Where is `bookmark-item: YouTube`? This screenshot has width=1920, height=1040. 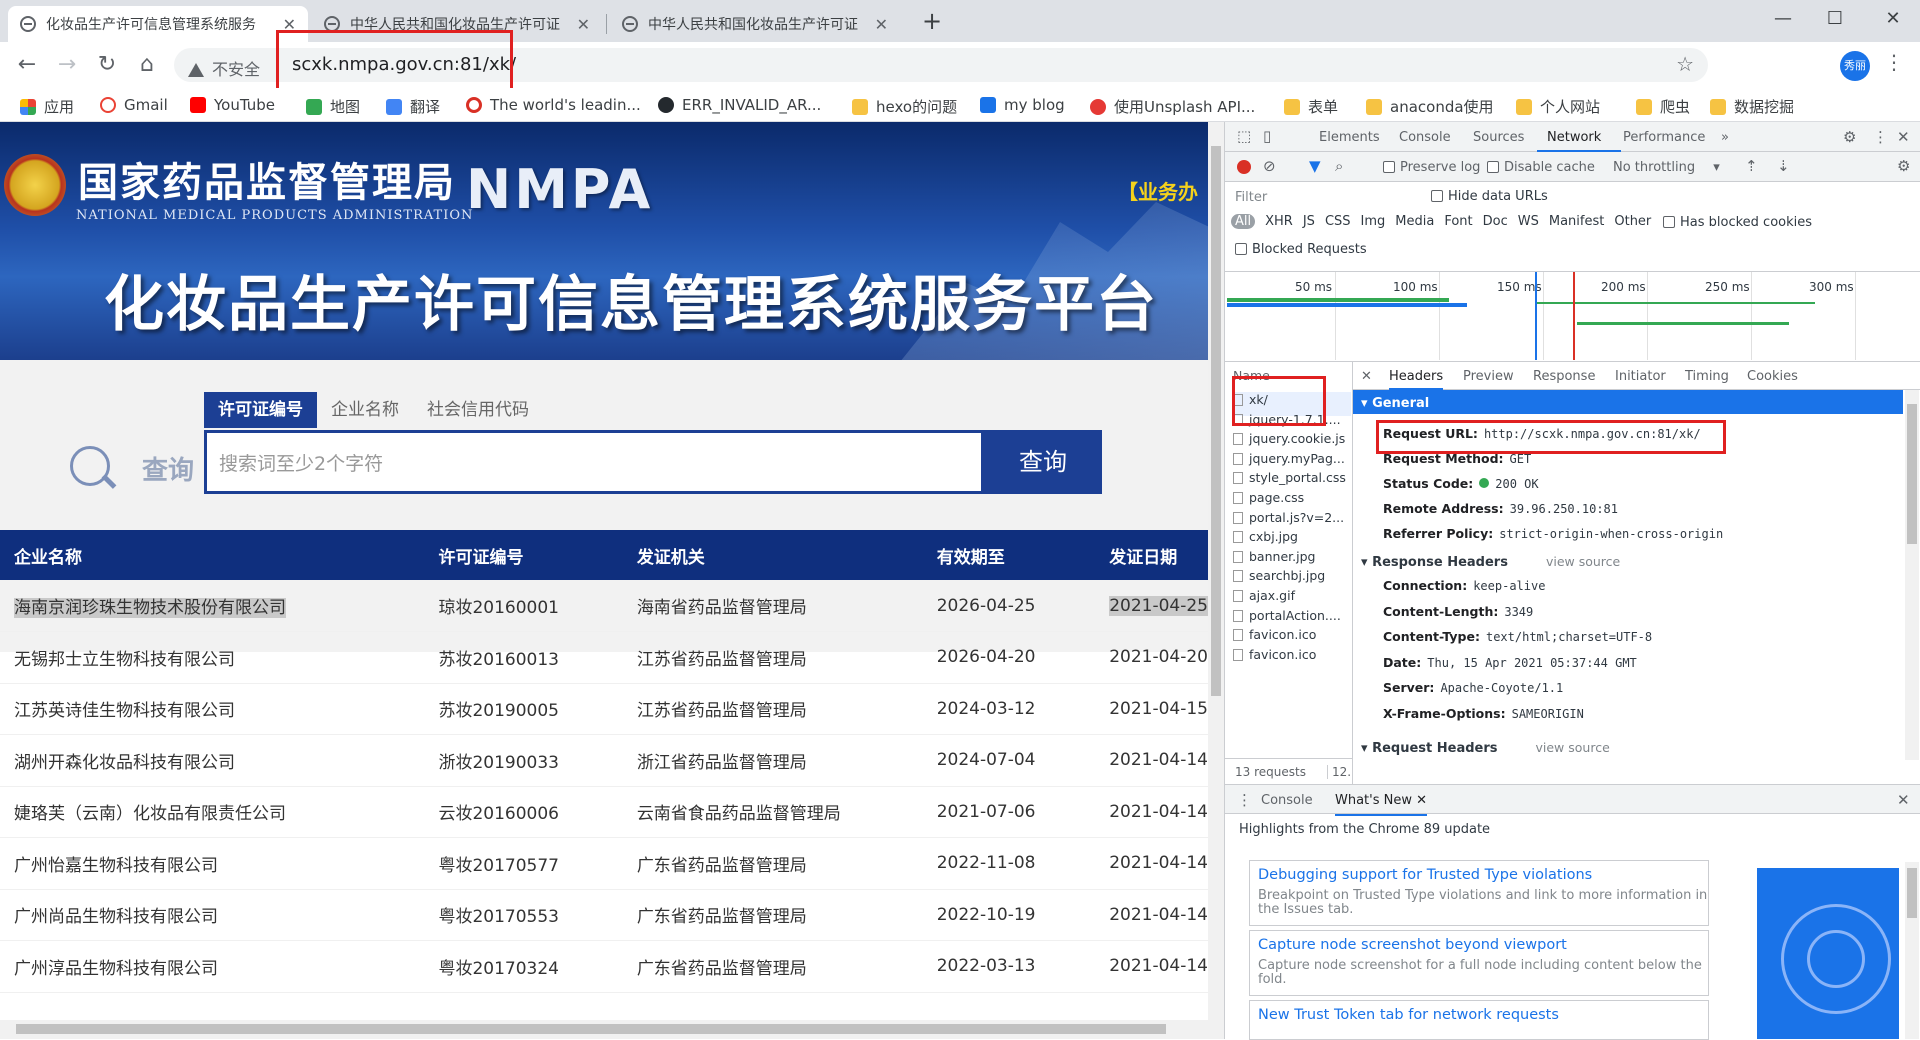
bookmark-item: YouTube is located at coordinates (232, 105).